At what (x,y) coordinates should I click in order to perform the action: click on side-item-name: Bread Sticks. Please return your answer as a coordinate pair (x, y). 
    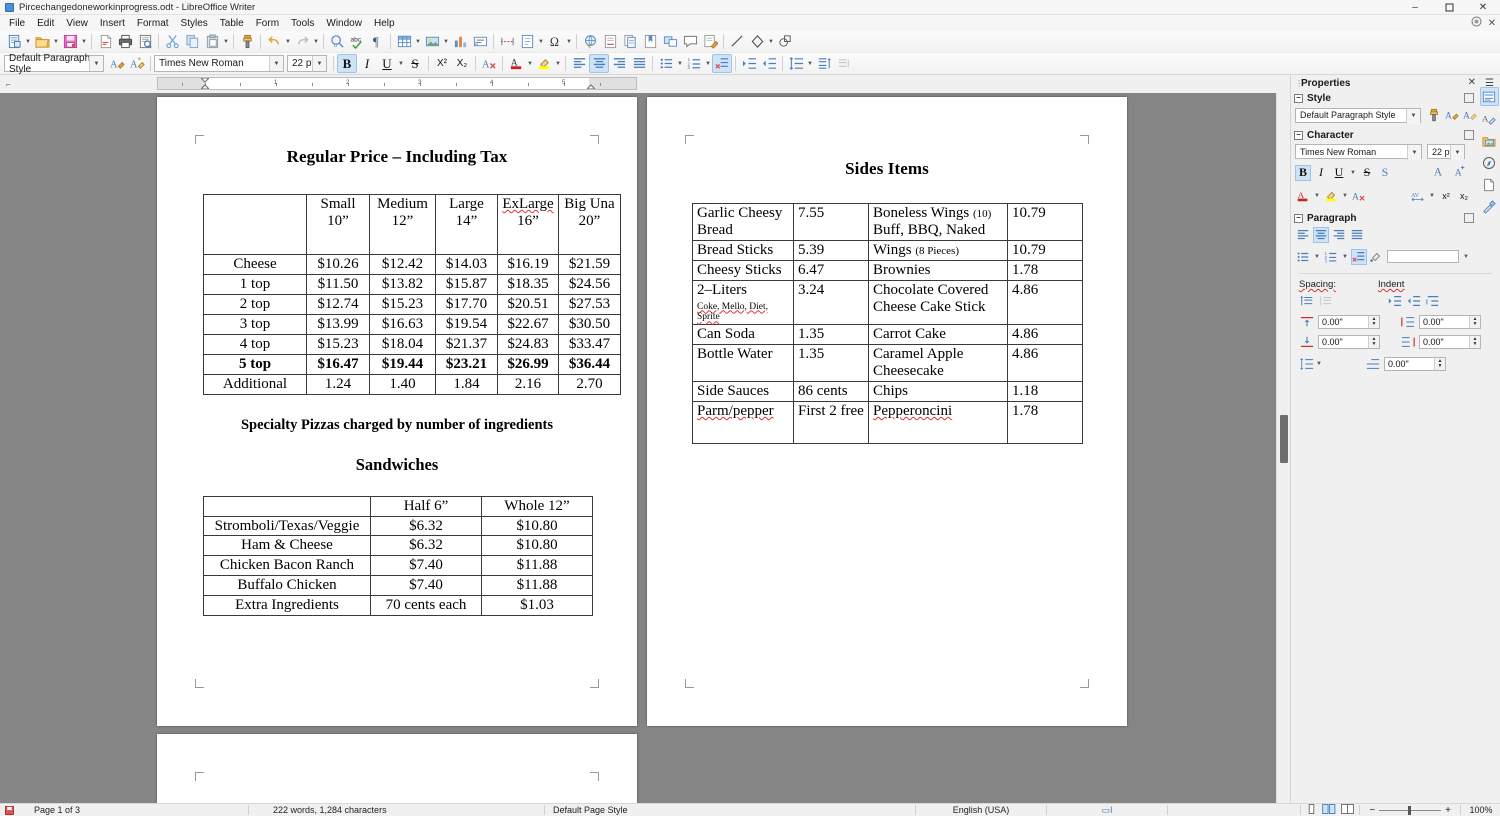
    Looking at the image, I should click on (743, 250).